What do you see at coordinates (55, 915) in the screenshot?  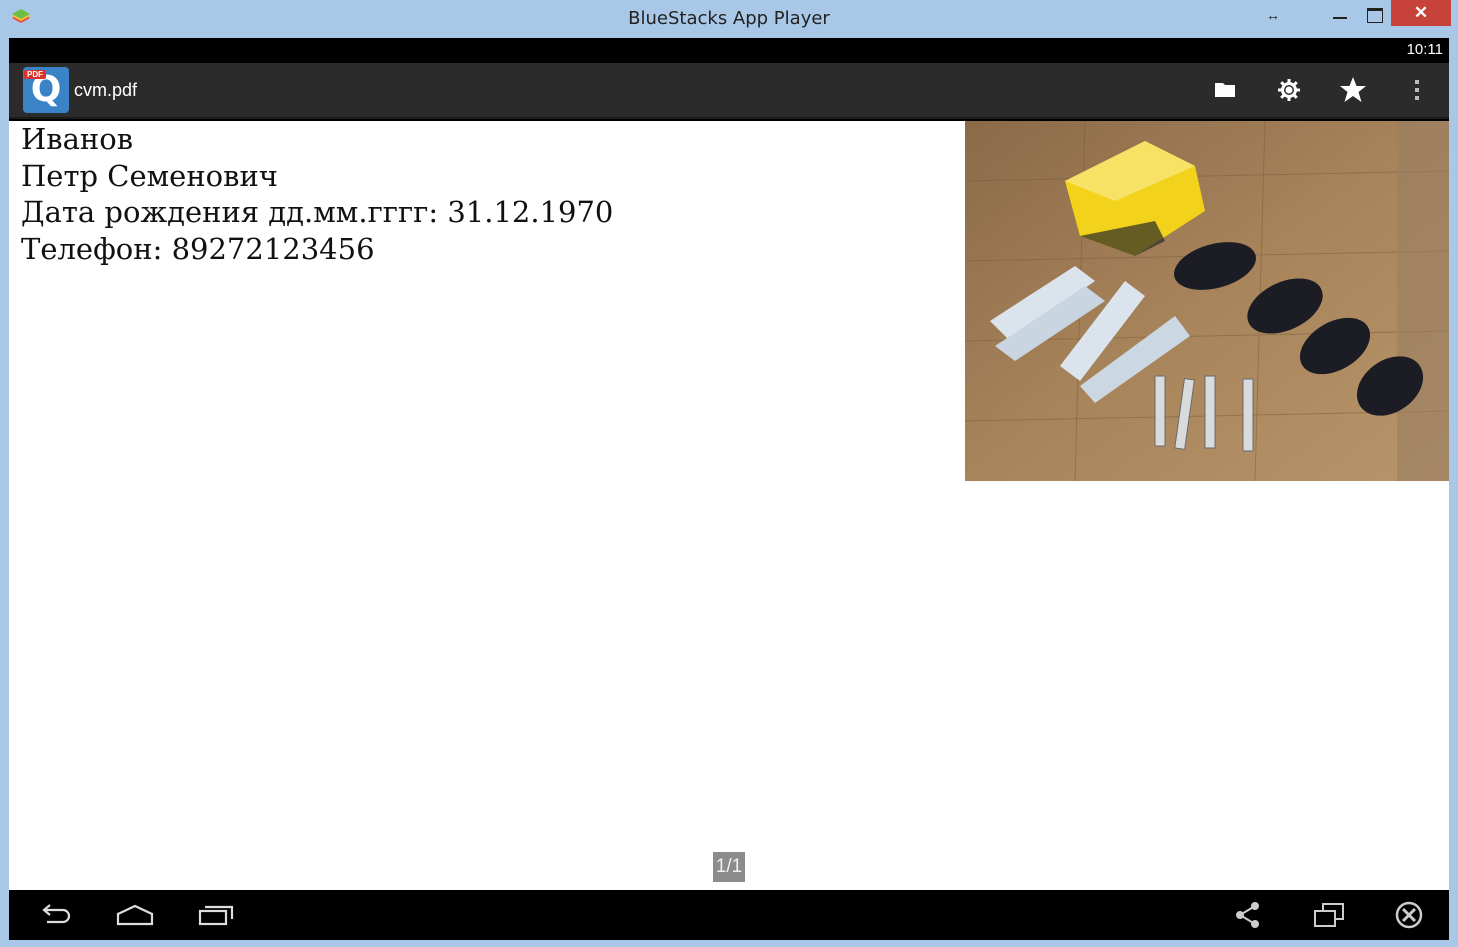 I see `back-icon` at bounding box center [55, 915].